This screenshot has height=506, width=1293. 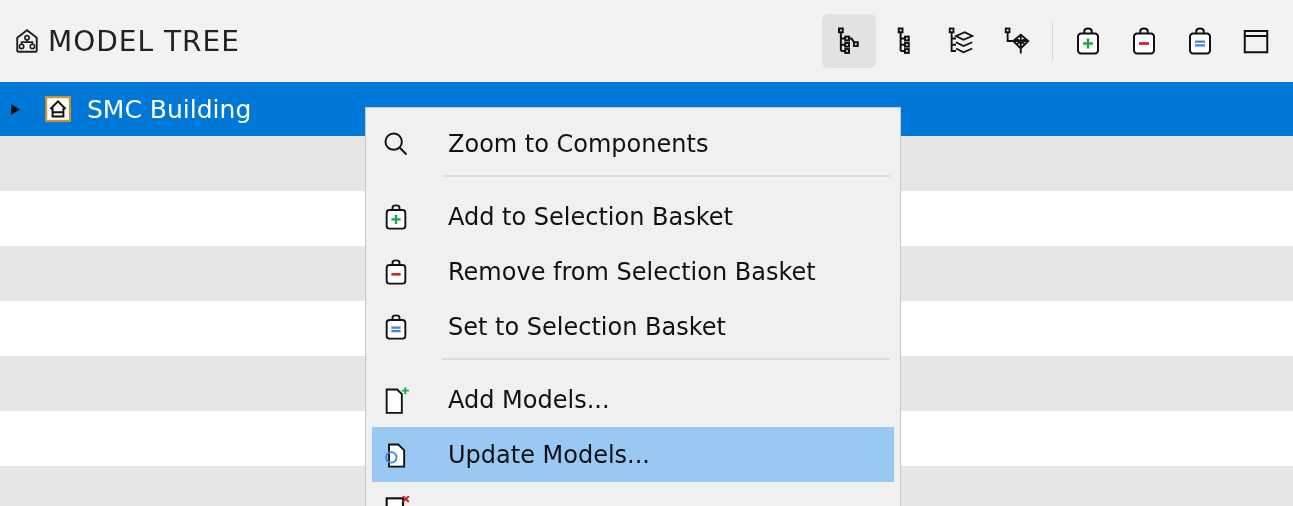 I want to click on building-icon, so click(x=58, y=109).